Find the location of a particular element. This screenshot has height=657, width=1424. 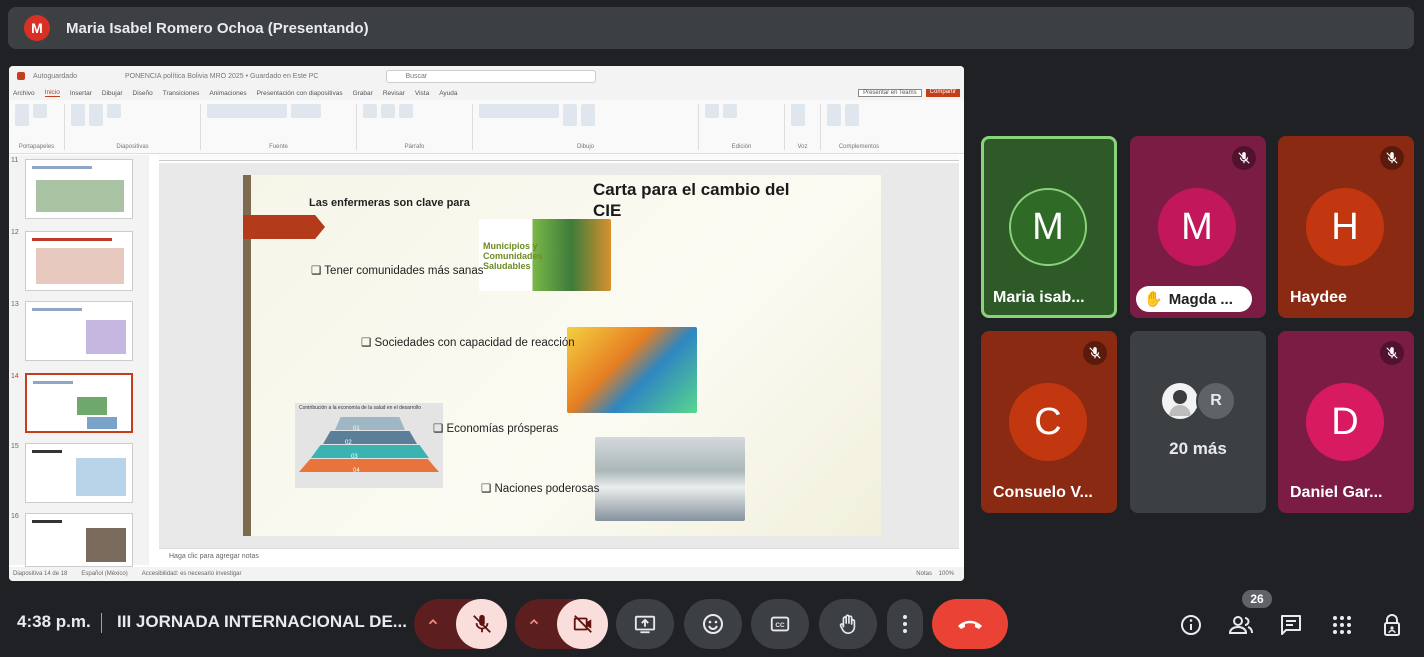

mic-control-group is located at coordinates (460, 624).